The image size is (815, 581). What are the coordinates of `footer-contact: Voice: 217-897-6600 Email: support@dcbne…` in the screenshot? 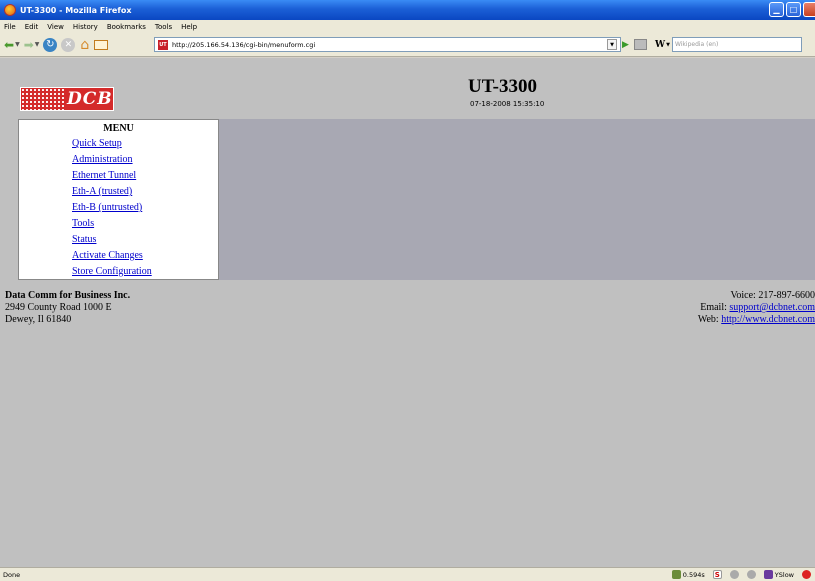 It's located at (756, 308).